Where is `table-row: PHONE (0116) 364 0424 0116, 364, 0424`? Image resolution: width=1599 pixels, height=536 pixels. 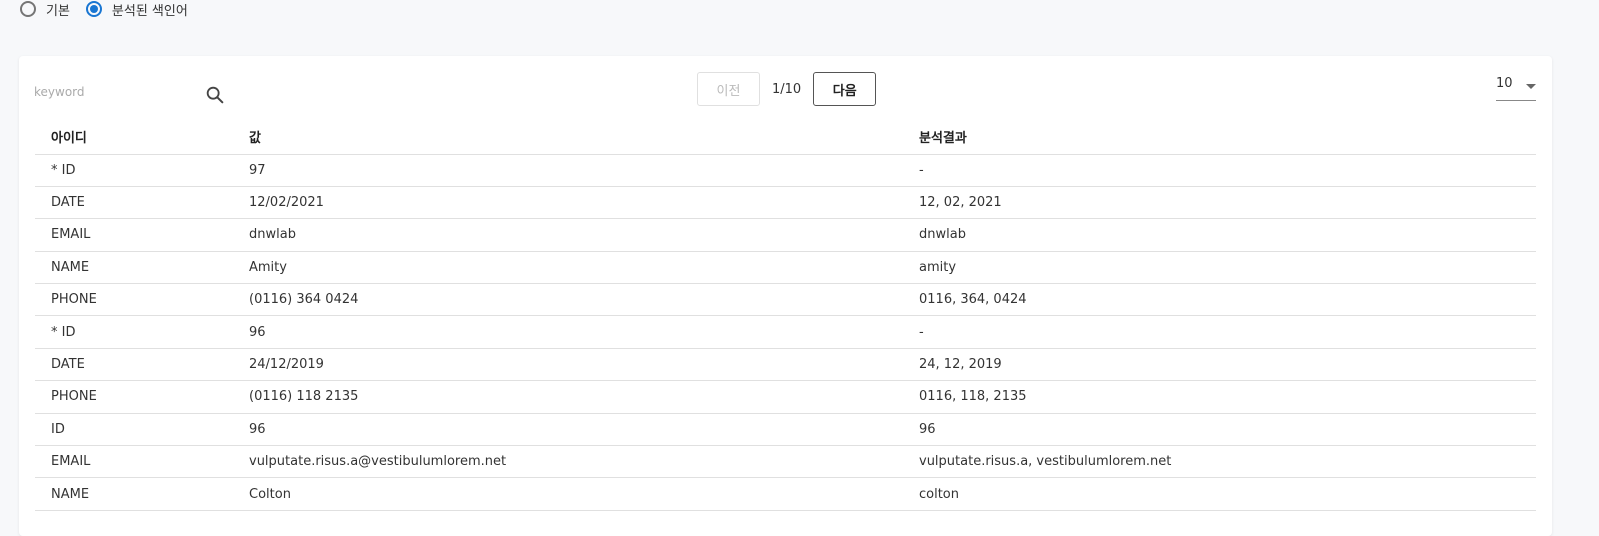
table-row: PHONE (0116) 364 0424 0116, 364, 0424 is located at coordinates (785, 300).